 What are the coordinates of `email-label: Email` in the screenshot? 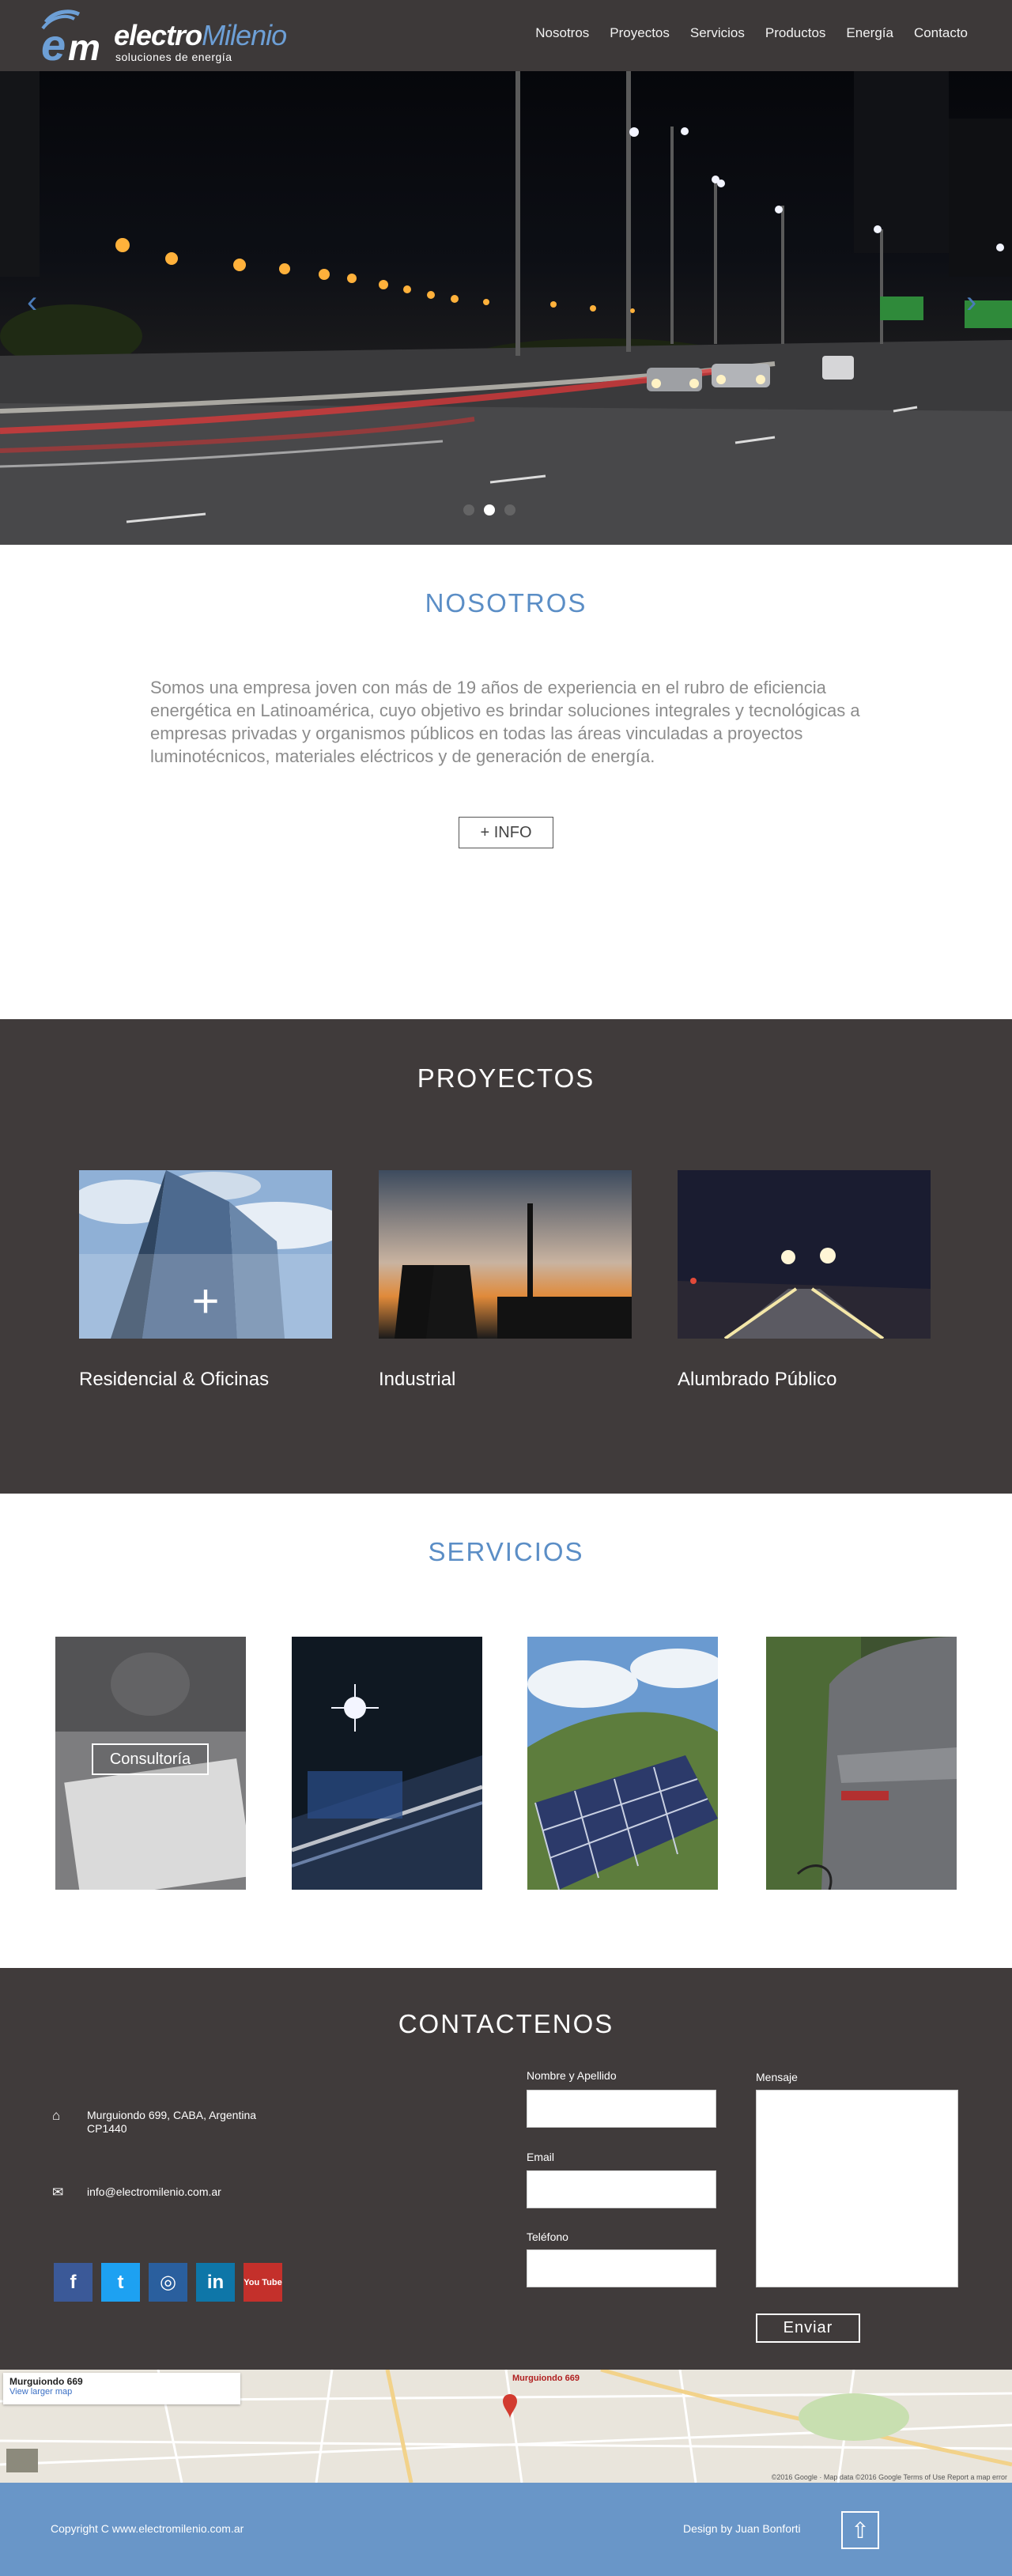 It's located at (541, 2157).